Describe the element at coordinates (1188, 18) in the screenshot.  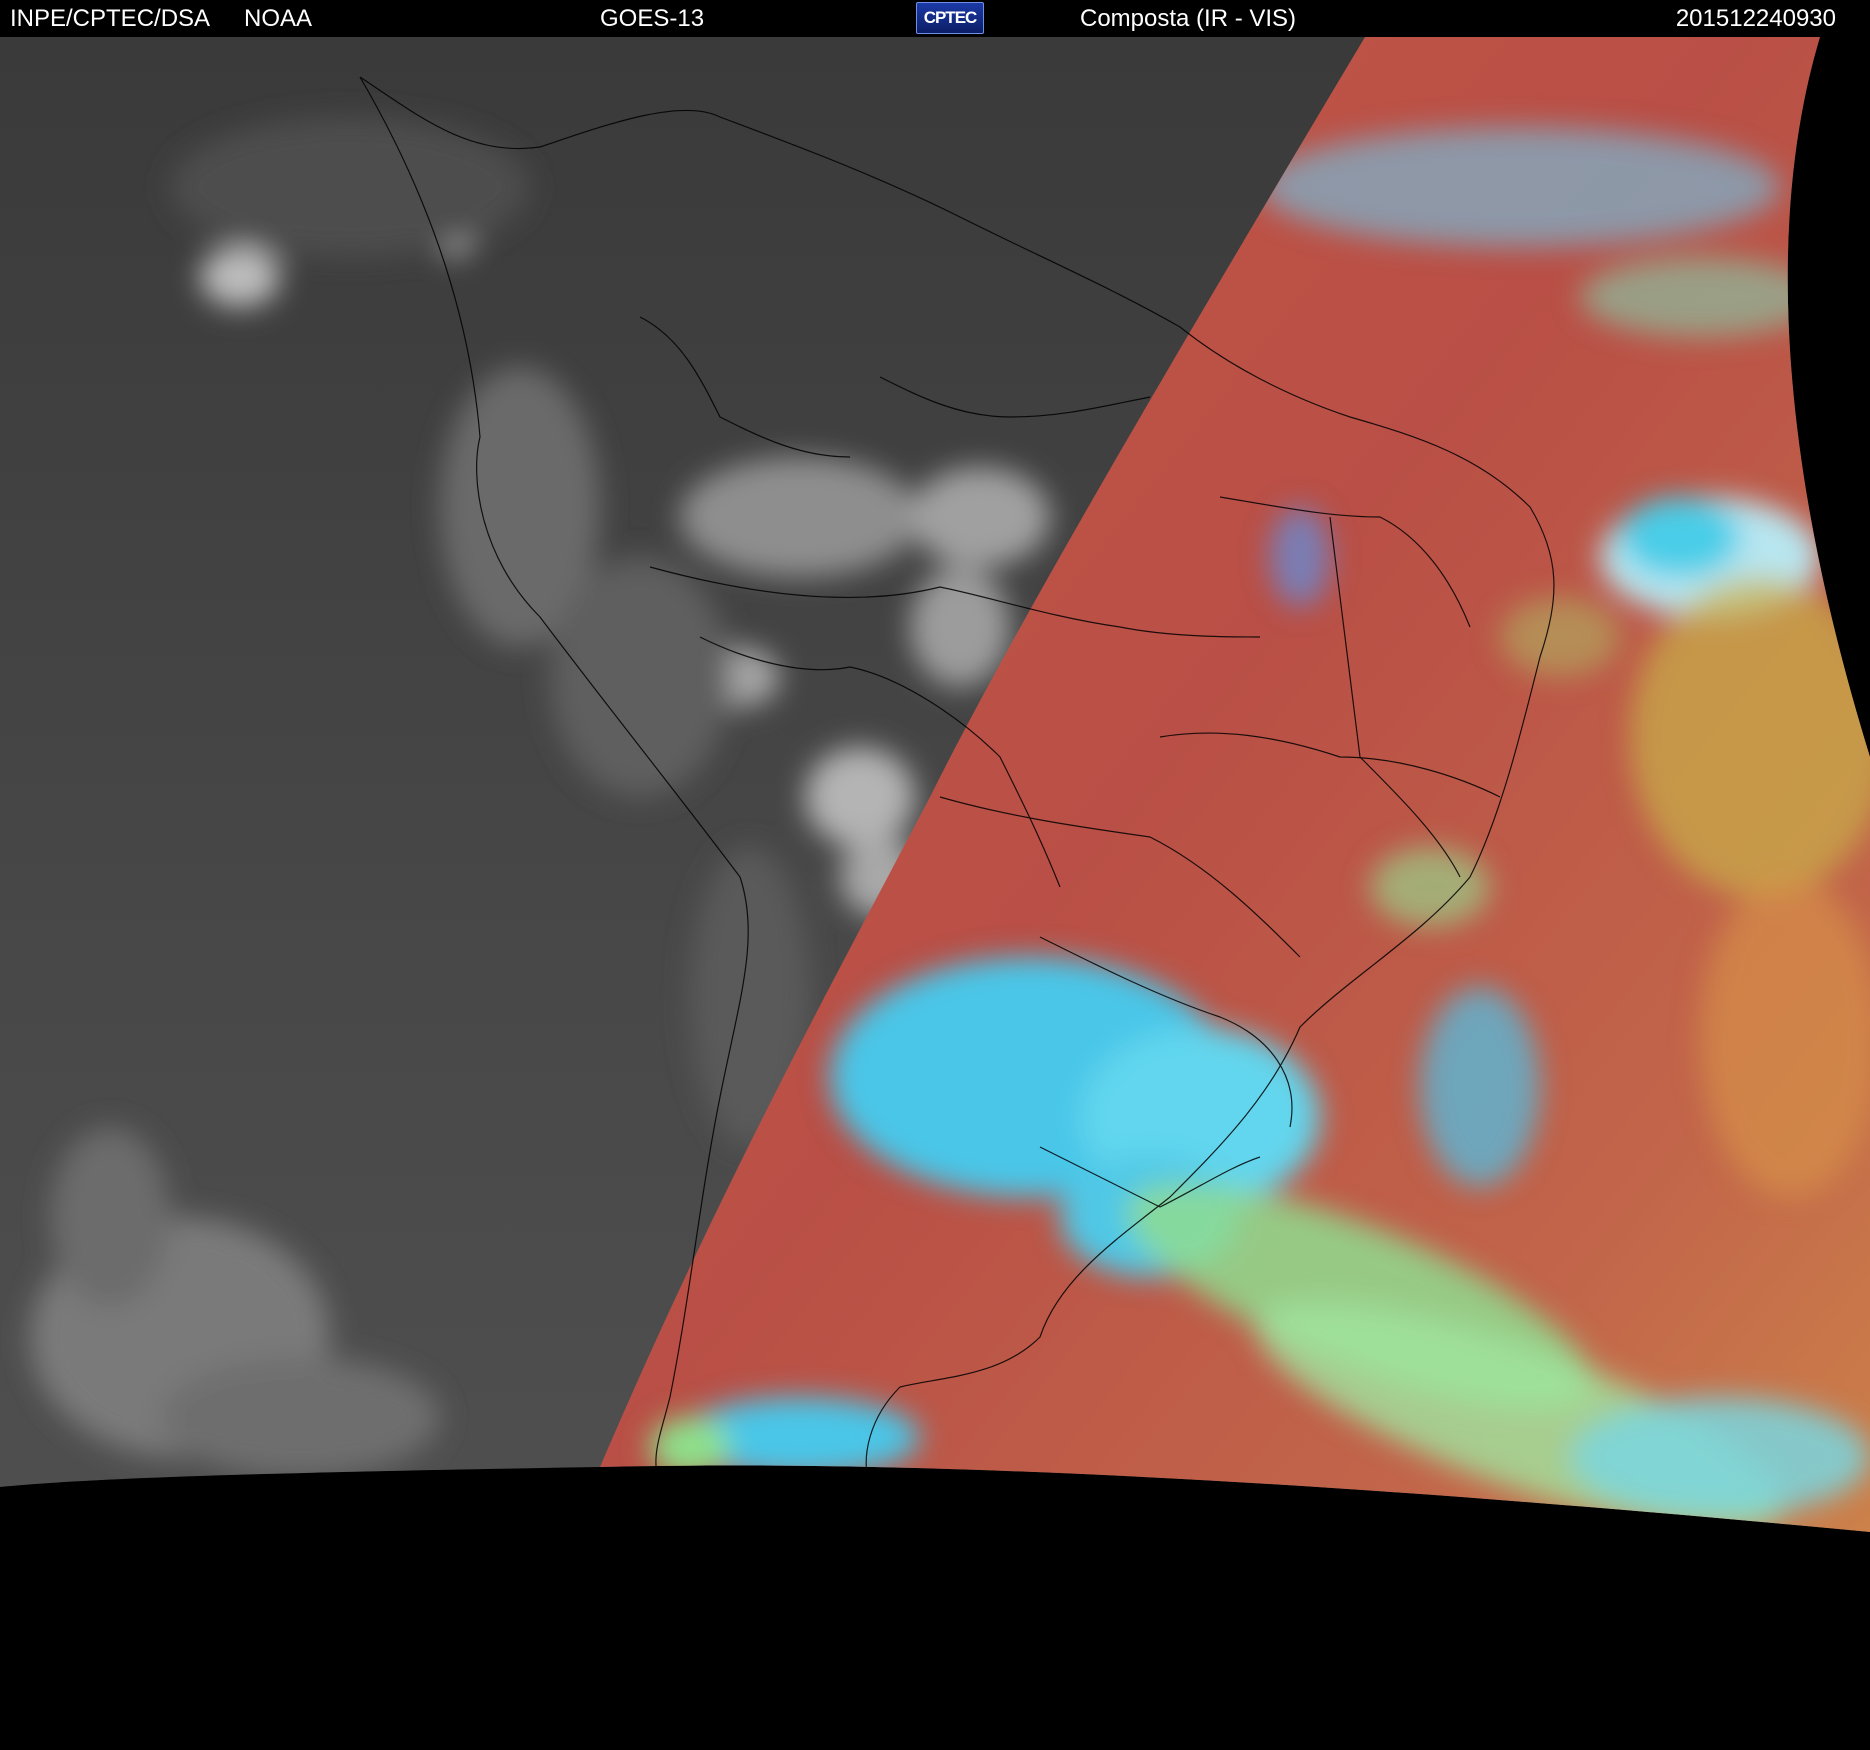
I see `product-label: Composta (IR - VIS)` at that location.